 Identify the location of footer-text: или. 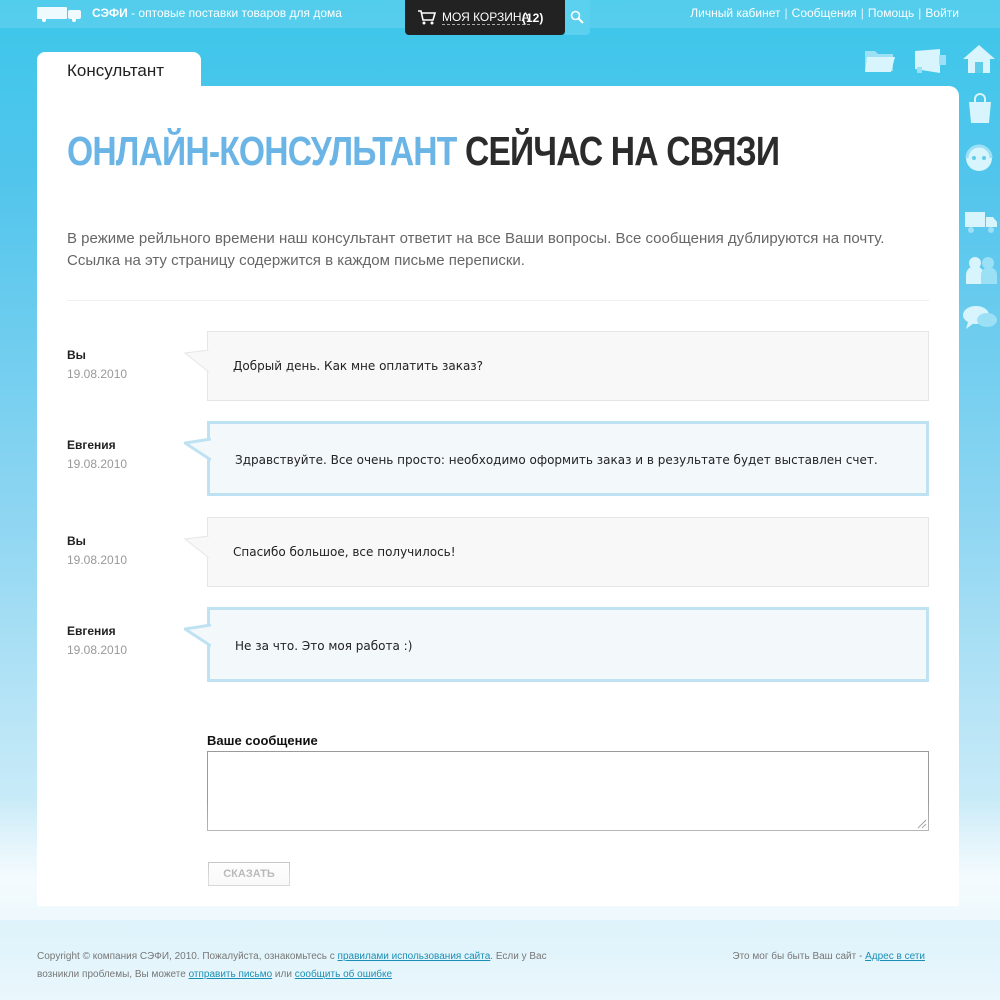
(283, 974).